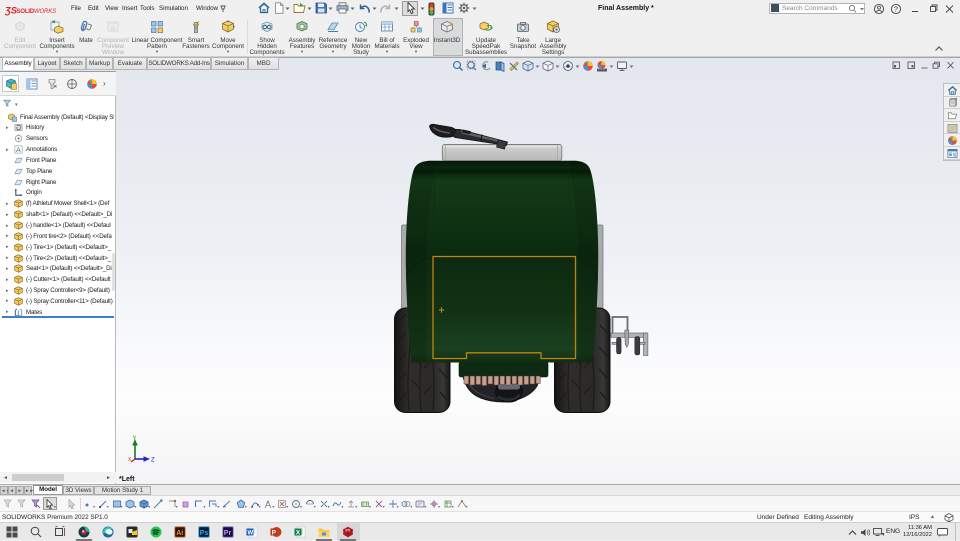 This screenshot has height=541, width=960. What do you see at coordinates (274, 532) in the screenshot?
I see `svg-text: P` at bounding box center [274, 532].